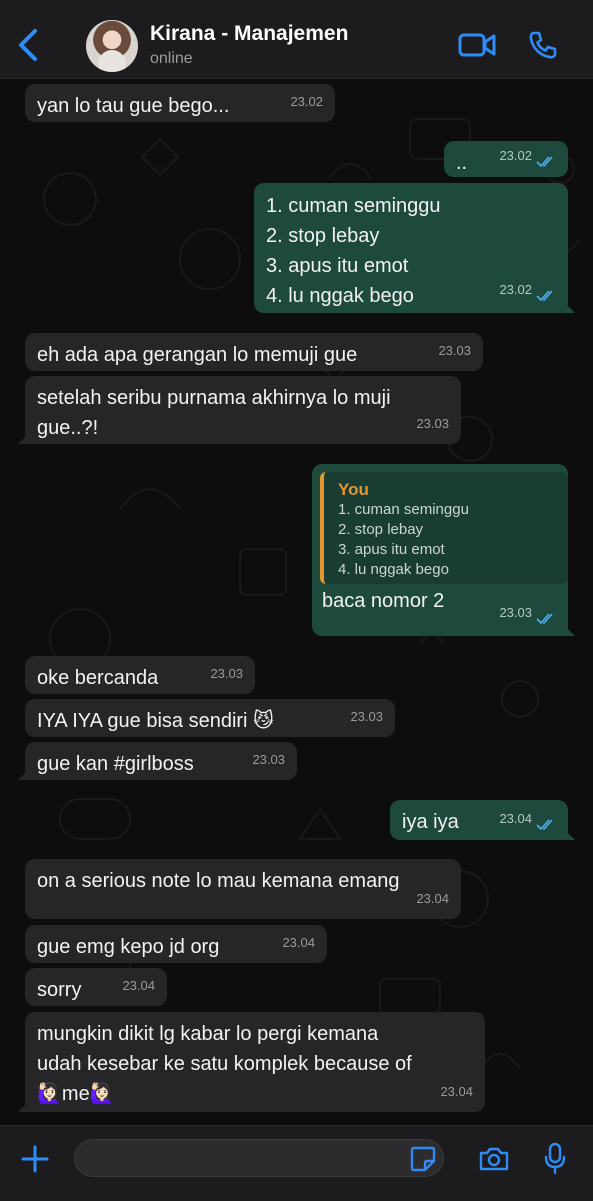 The height and width of the screenshot is (1201, 593). Describe the element at coordinates (383, 601) in the screenshot. I see `message-text: baca nomor 2` at that location.